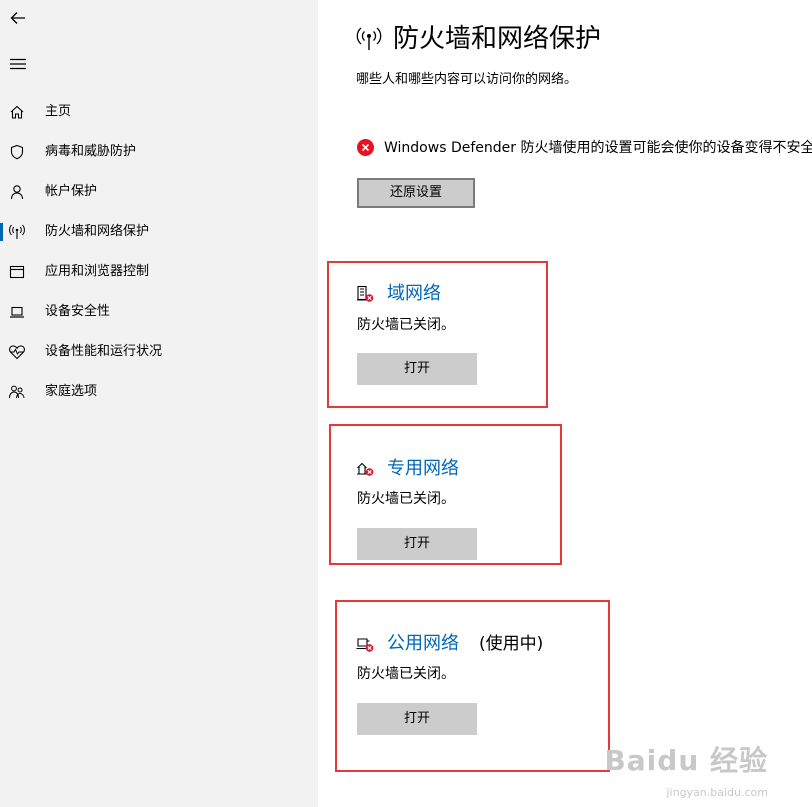 This screenshot has width=812, height=807. I want to click on sidebar-item-device-health: 设备性能和运行状况, so click(159, 352).